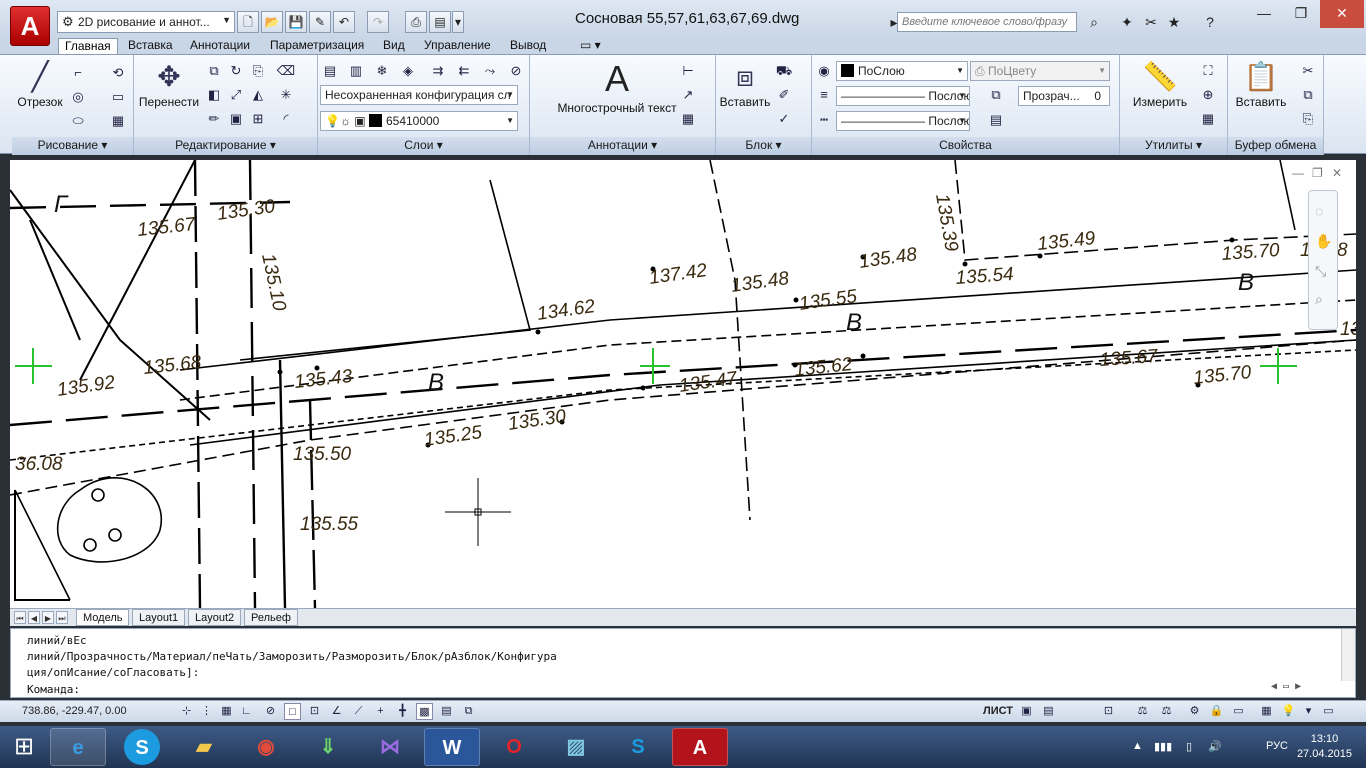 The height and width of the screenshot is (768, 1366). Describe the element at coordinates (186, 711) in the screenshot. I see `infer-constraints-icon: ⊹` at that location.